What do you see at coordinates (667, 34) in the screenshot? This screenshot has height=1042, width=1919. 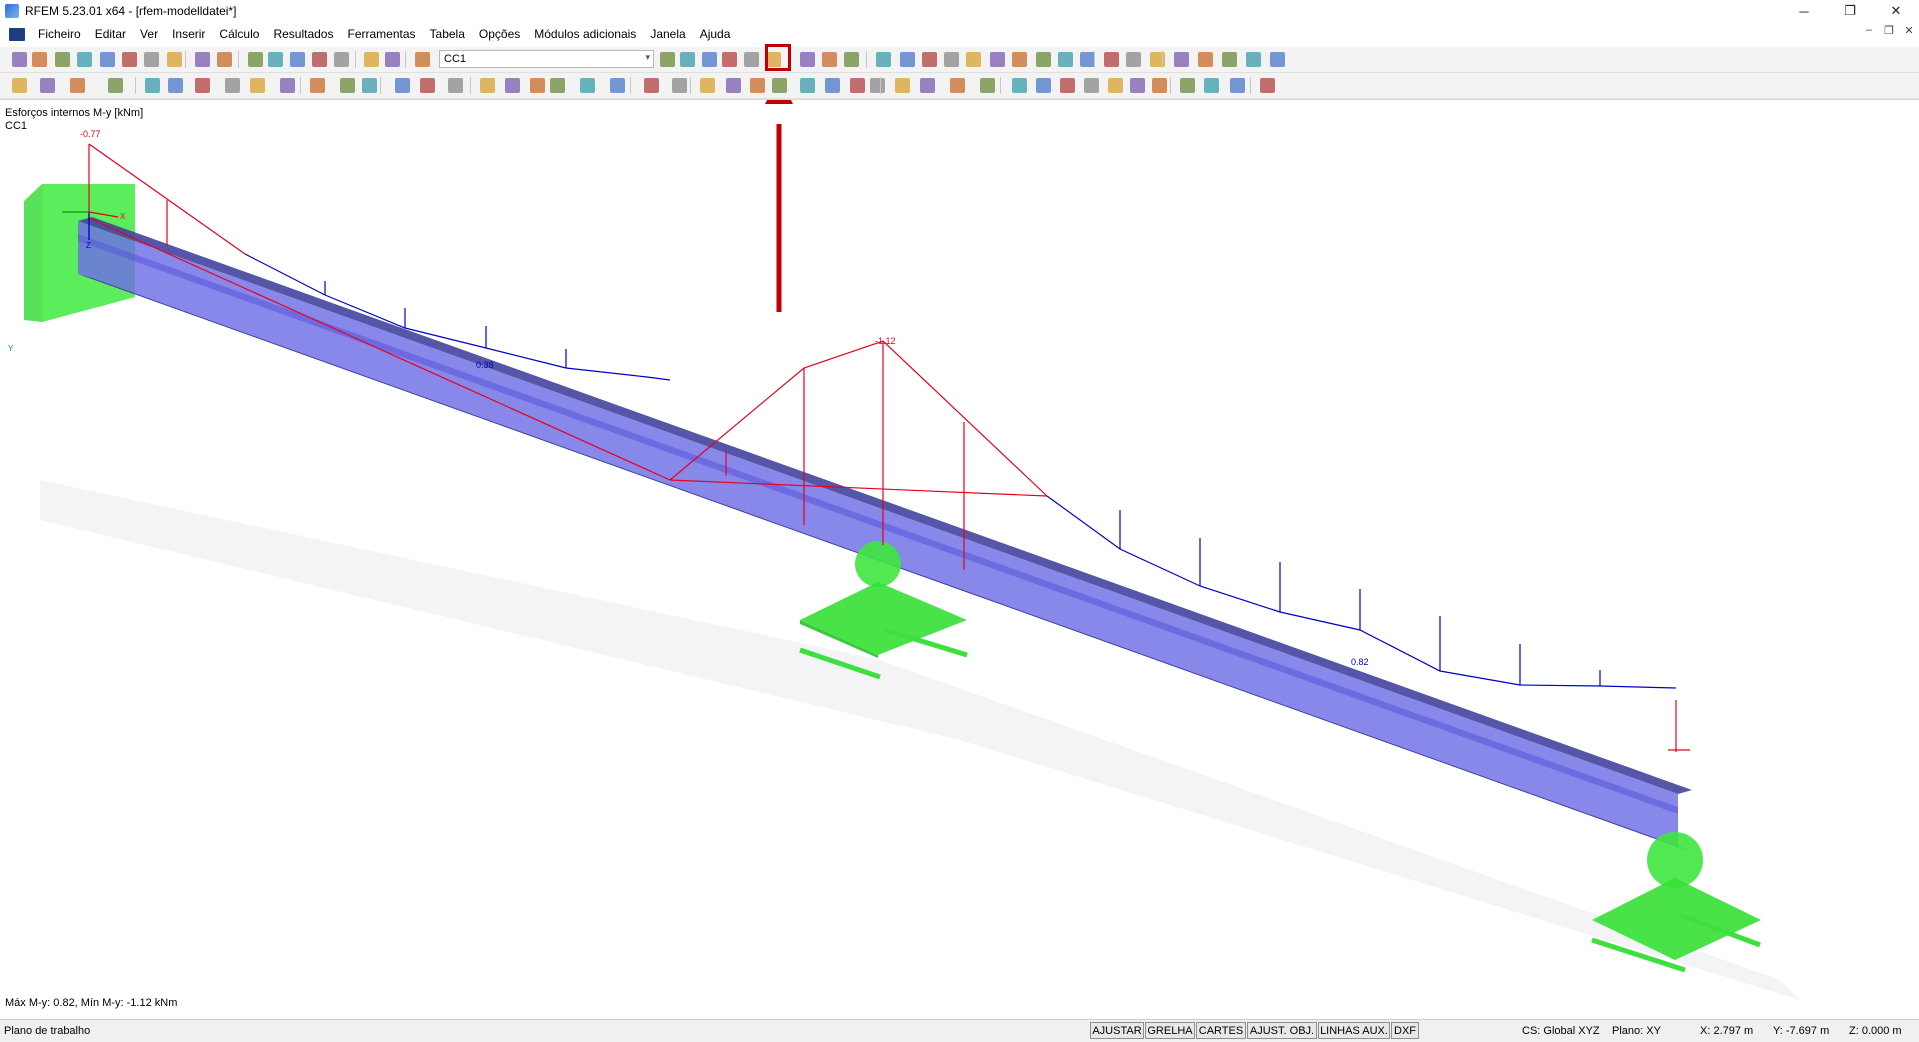 I see `menu-janela: Janela` at bounding box center [667, 34].